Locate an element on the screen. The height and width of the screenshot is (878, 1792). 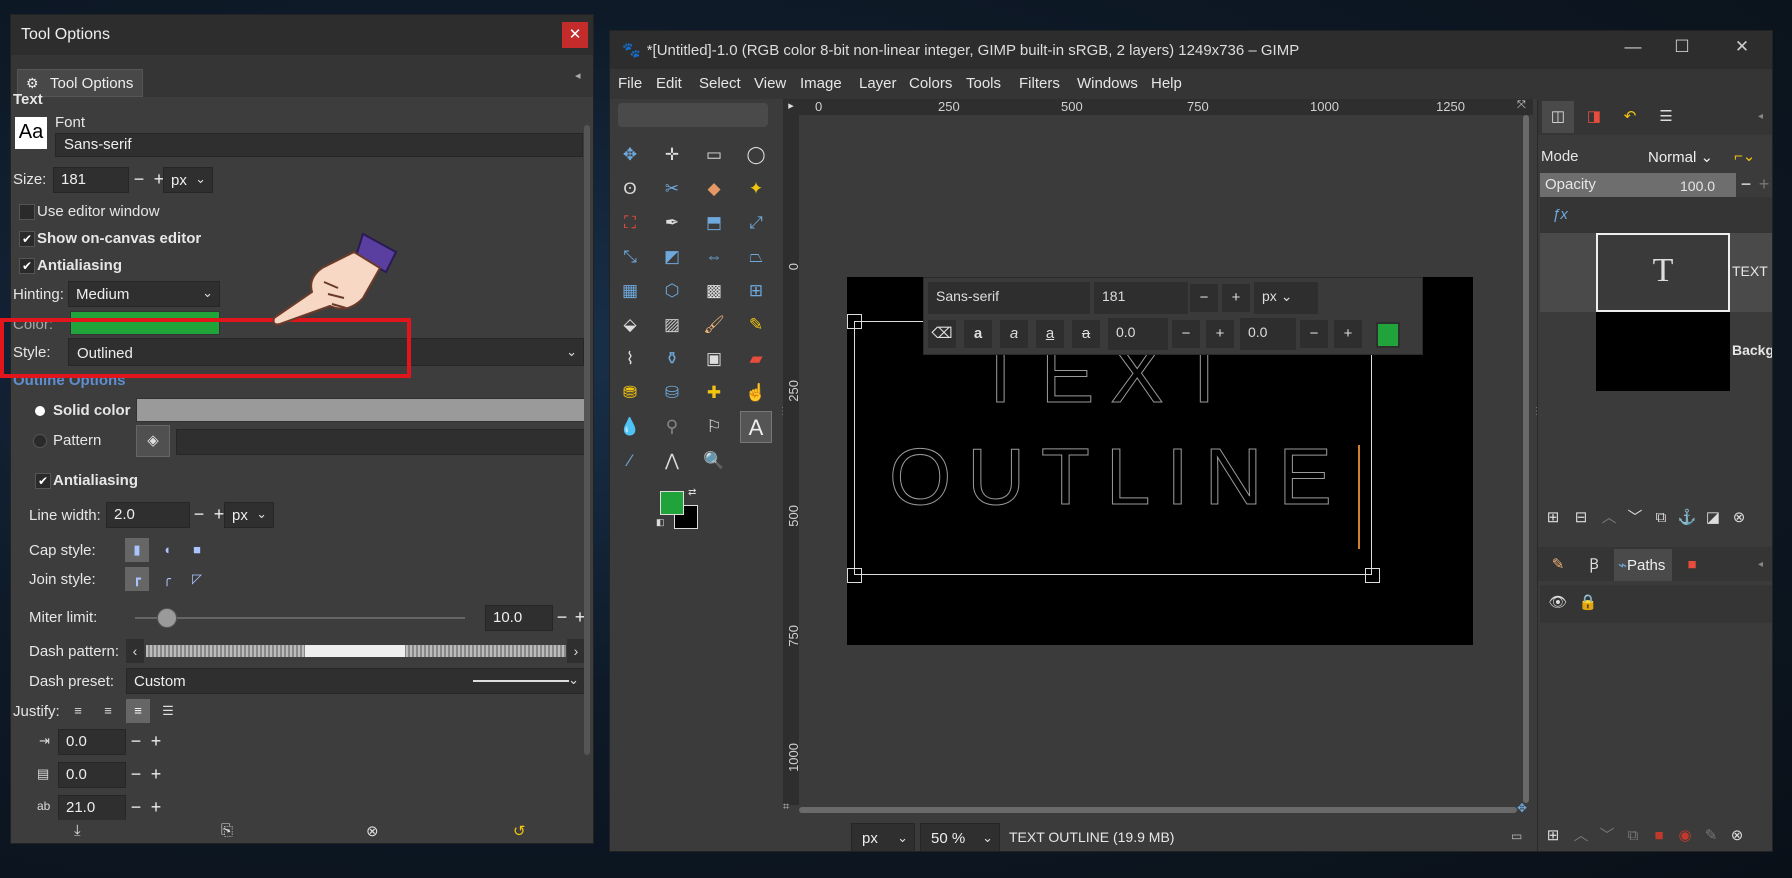
toolbar-size-field: 181 is located at coordinates (1141, 298).